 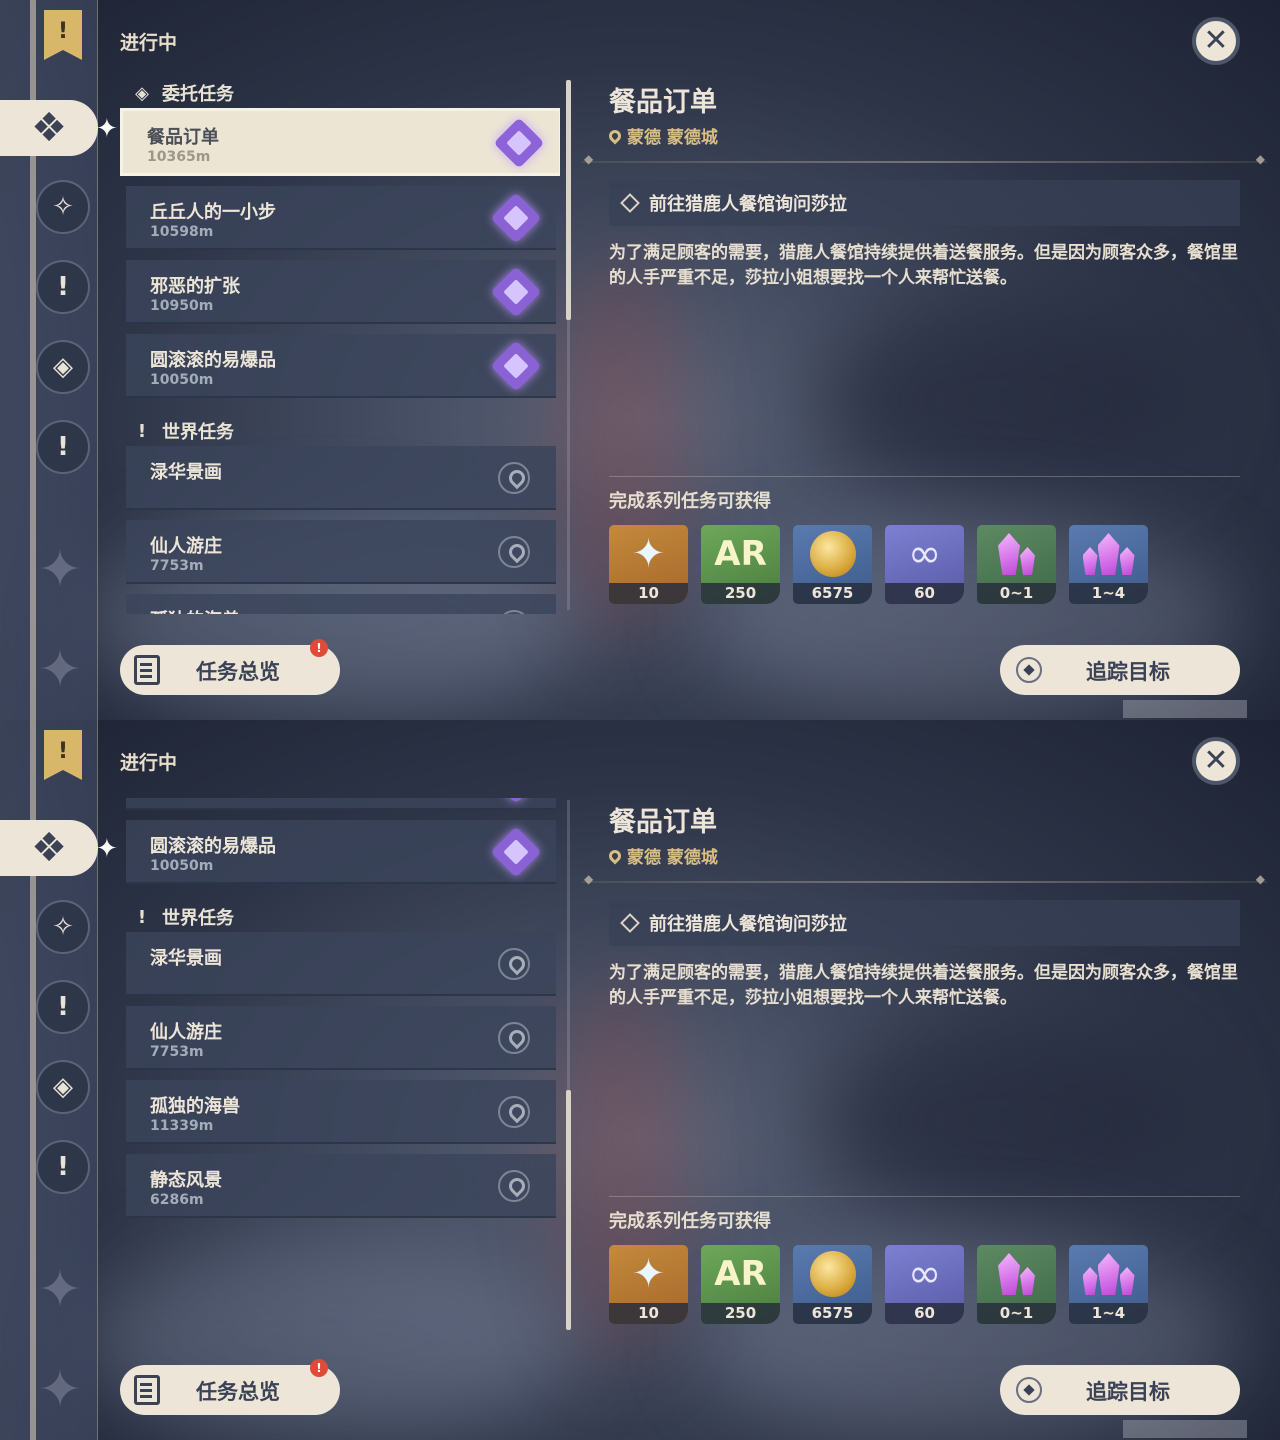 What do you see at coordinates (195, 610) in the screenshot?
I see `quest-name: 孤独的海兽` at bounding box center [195, 610].